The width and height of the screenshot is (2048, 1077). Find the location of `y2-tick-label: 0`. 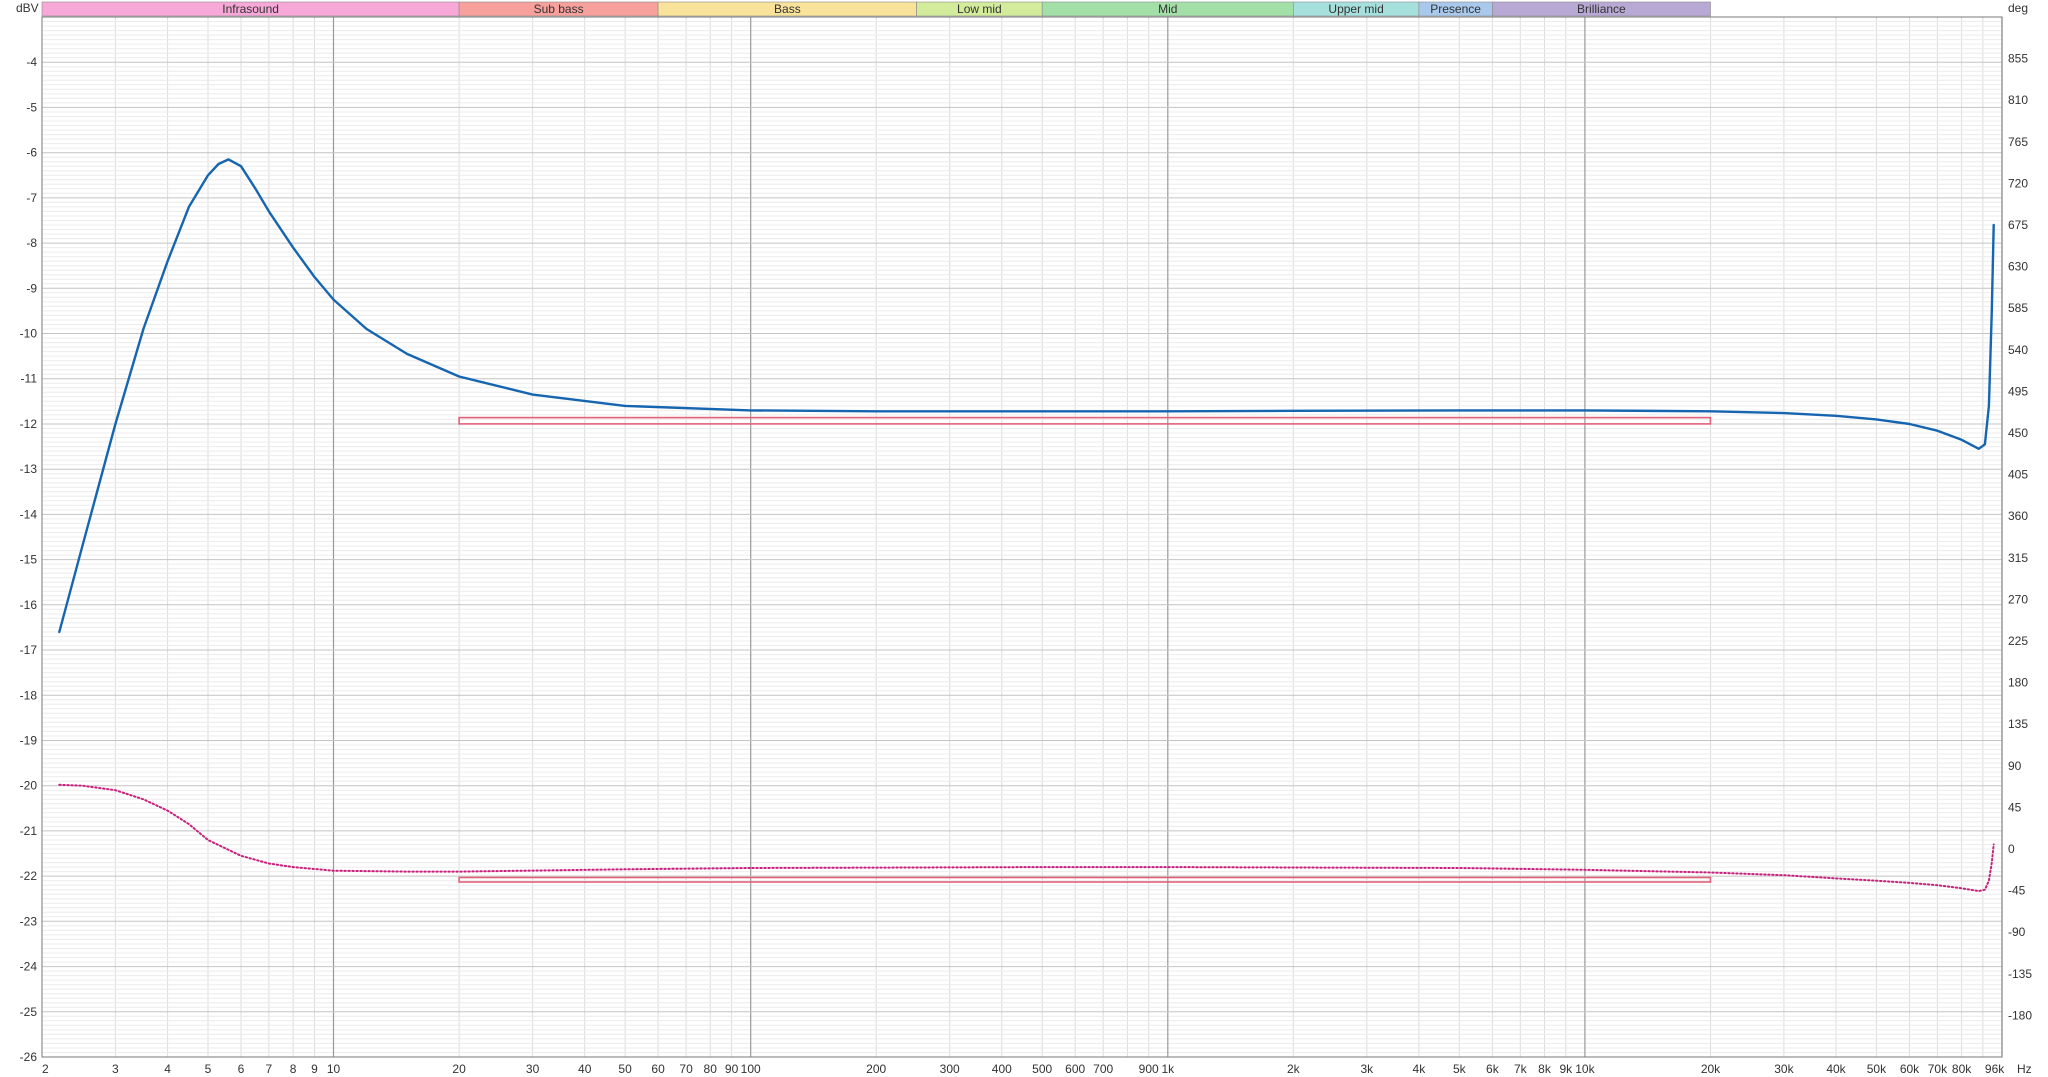

y2-tick-label: 0 is located at coordinates (2011, 849).